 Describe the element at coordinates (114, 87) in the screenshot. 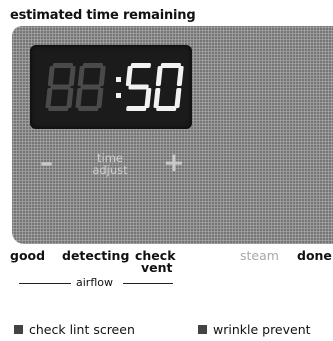

I see `seven-segment-digits` at that location.